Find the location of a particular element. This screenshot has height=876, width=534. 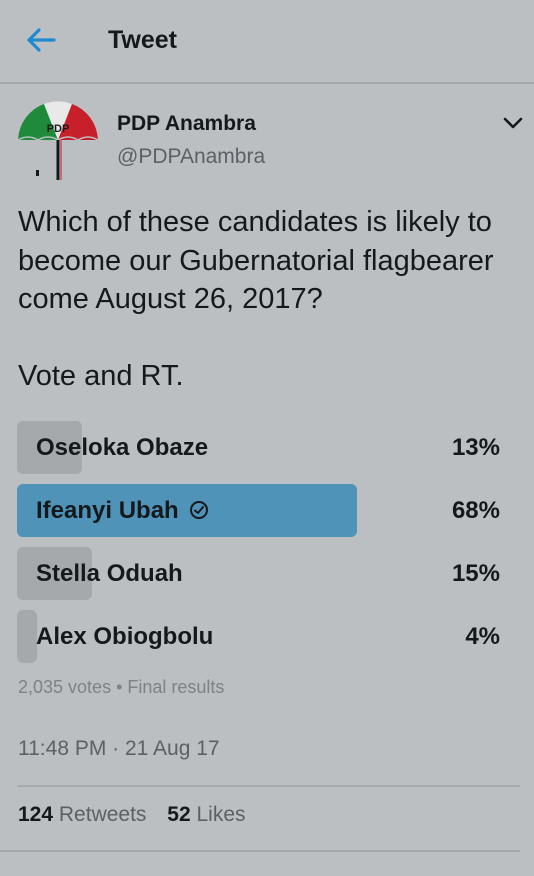

poll-option-label: Stella Oduah is located at coordinates (109, 573).